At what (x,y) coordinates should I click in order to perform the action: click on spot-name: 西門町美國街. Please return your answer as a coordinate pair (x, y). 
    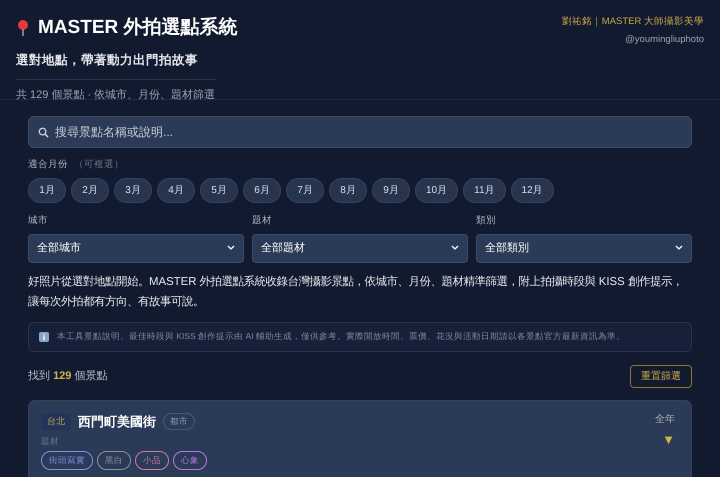
    Looking at the image, I should click on (117, 421).